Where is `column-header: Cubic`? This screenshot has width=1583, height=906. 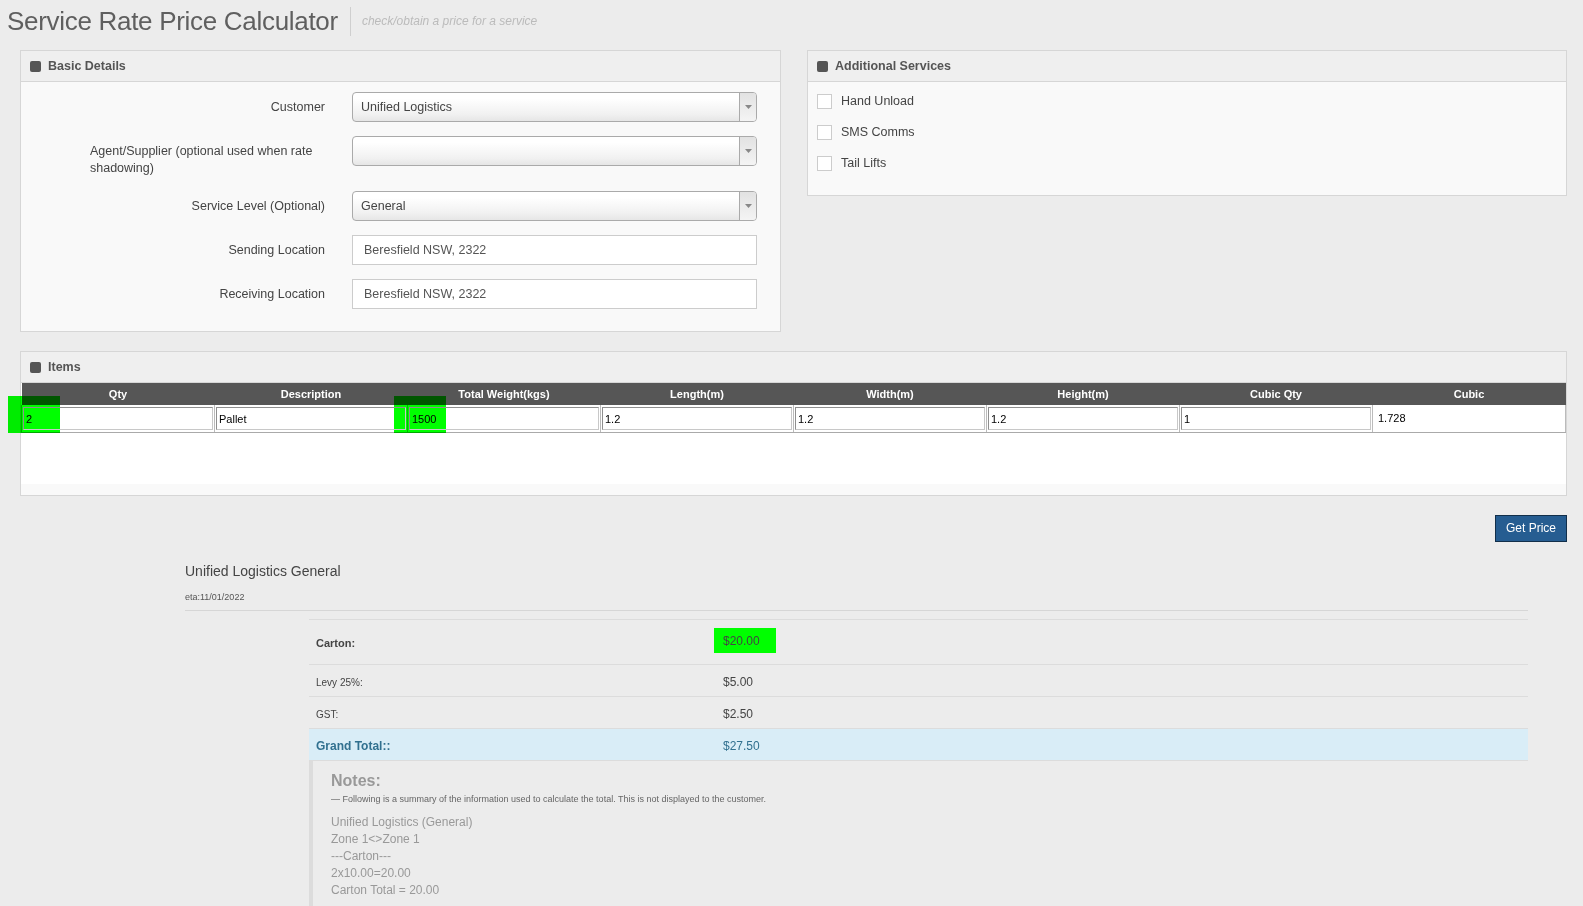 column-header: Cubic is located at coordinates (1469, 394).